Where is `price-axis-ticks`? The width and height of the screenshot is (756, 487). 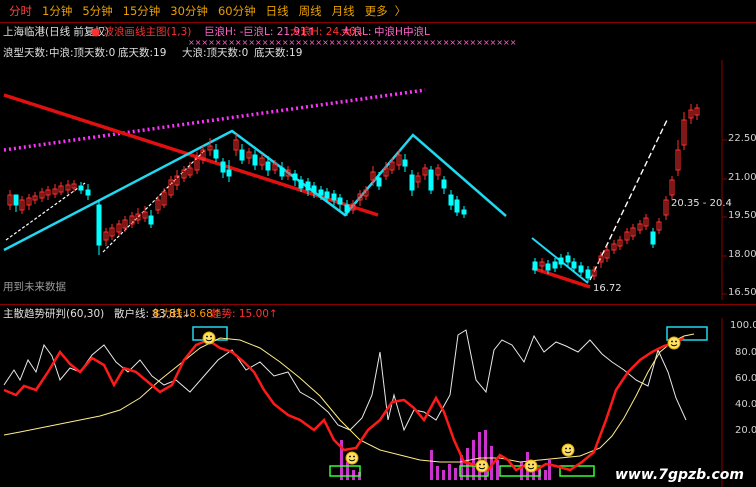
price-axis-ticks is located at coordinates (724, 217).